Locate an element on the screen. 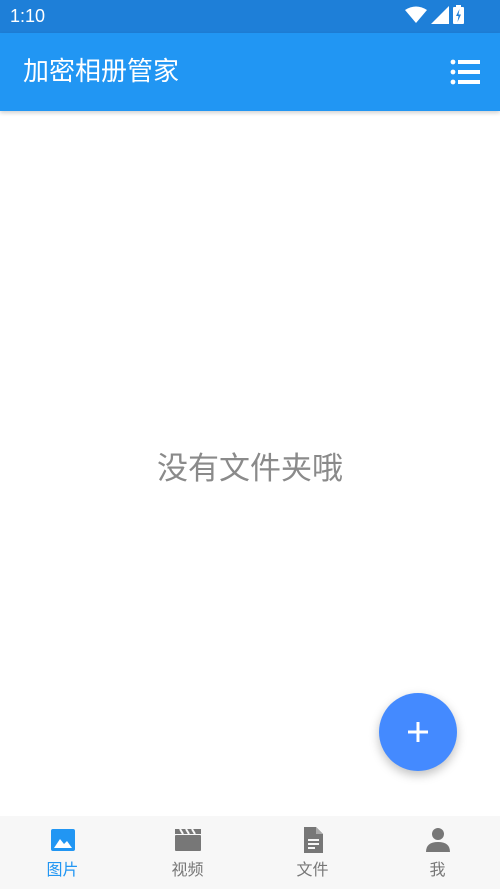 This screenshot has height=889, width=500. wifi-icon is located at coordinates (416, 17).